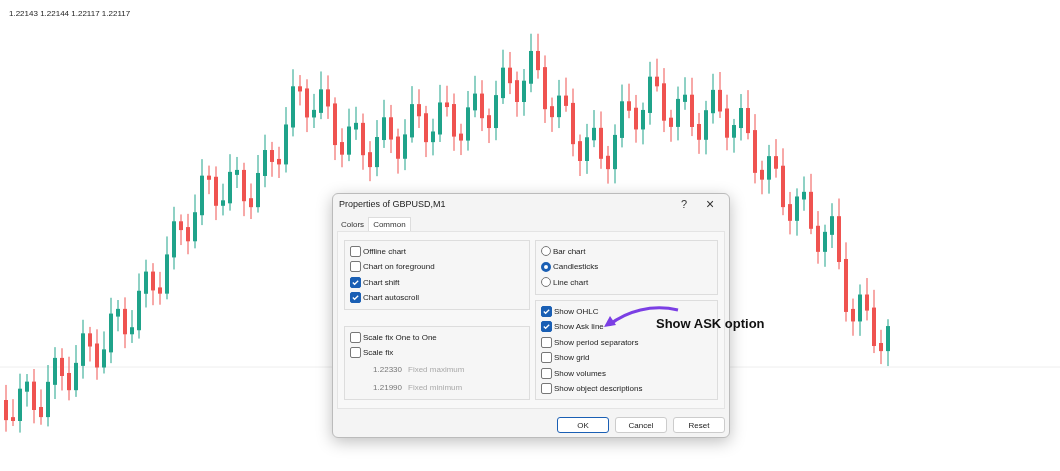 The width and height of the screenshot is (1060, 471). I want to click on option-label: Chart autoscroll, so click(391, 298).